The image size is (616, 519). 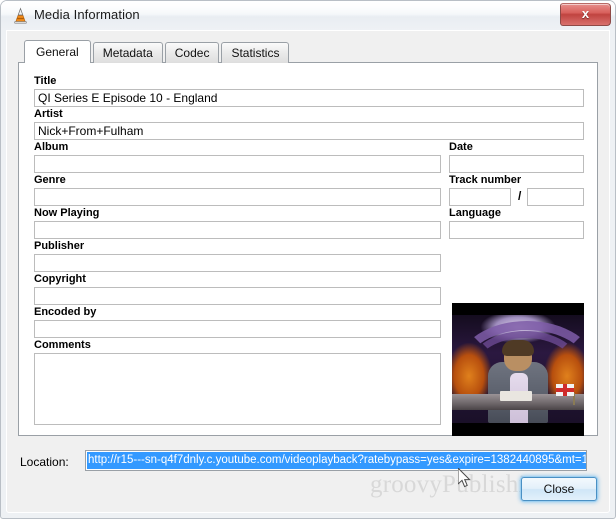 I want to click on now-playing-label: Now Playing, so click(x=67, y=213).